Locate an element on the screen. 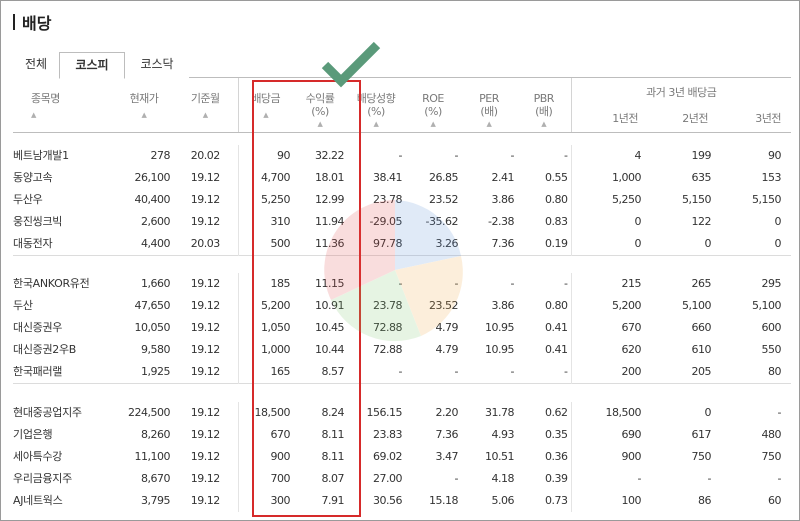 Image resolution: width=800 pixels, height=521 pixels. cell-name: 베트남개발1 is located at coordinates (64, 156).